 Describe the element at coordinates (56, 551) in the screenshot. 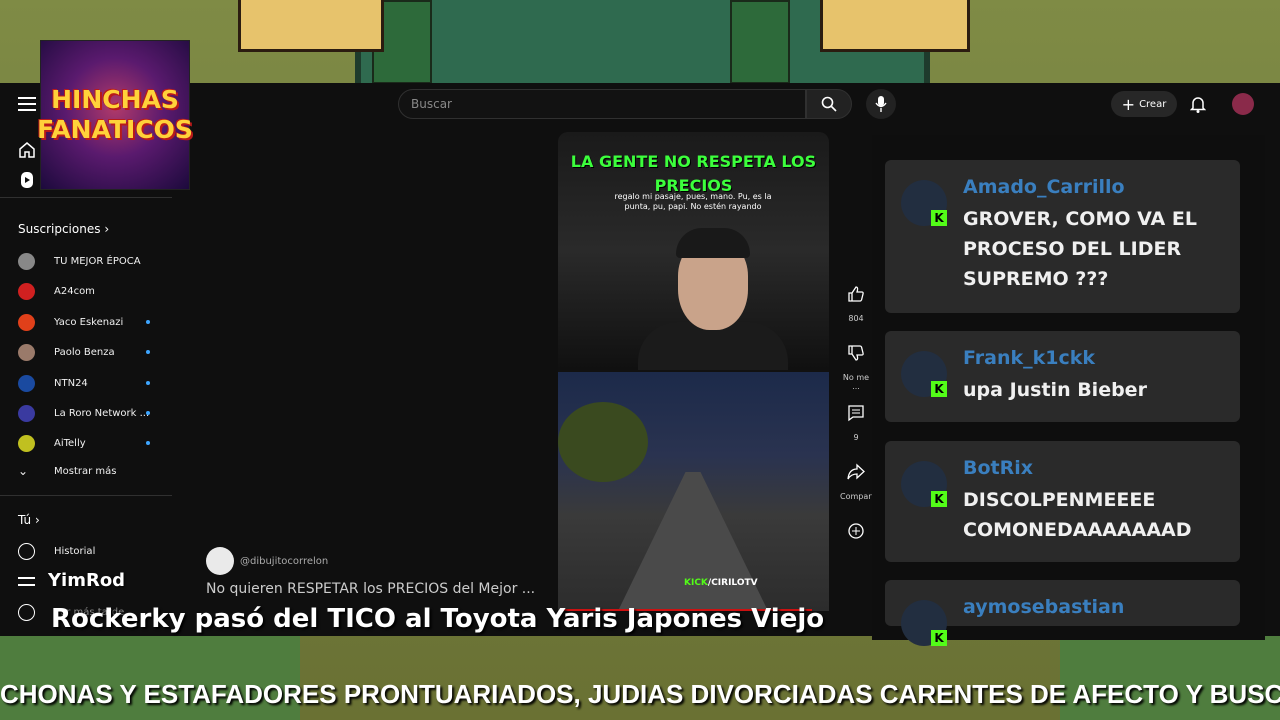

I see `history-item: Historial` at that location.